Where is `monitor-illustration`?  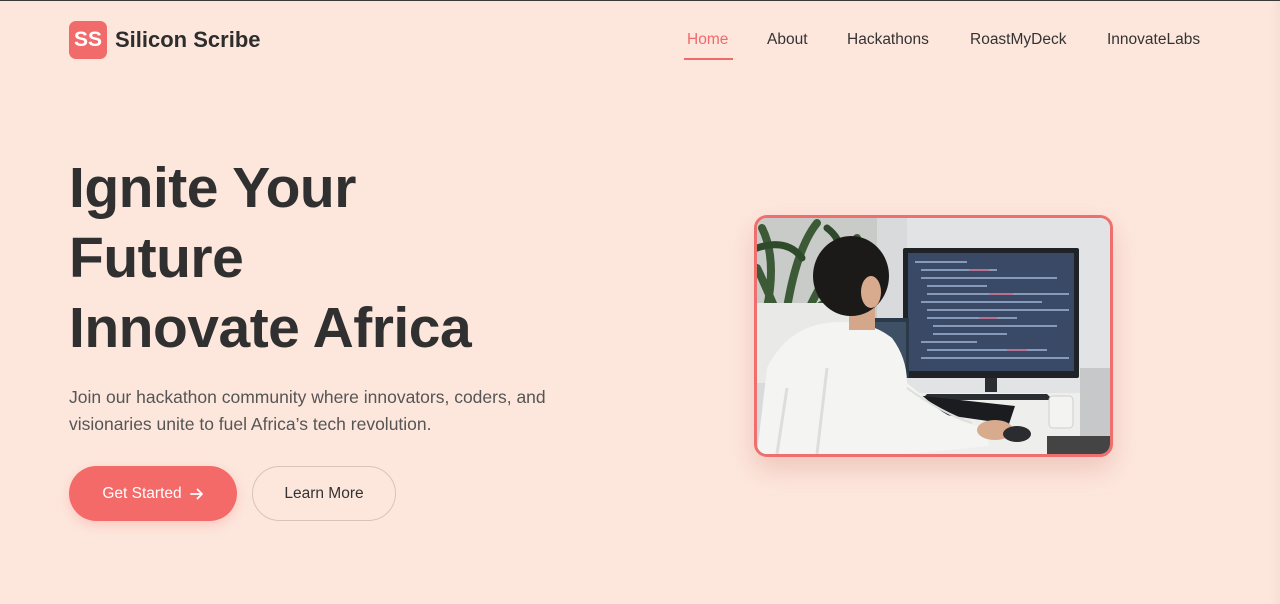
monitor-illustration is located at coordinates (991, 324).